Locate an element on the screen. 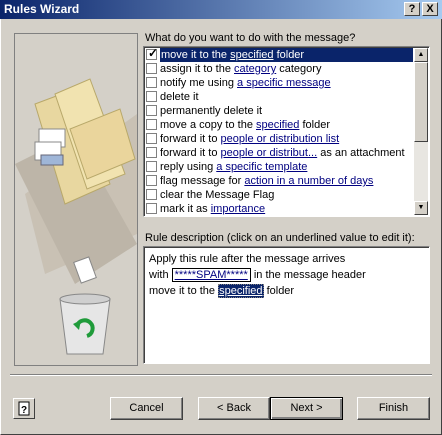 The width and height of the screenshot is (442, 435). action-link: importance is located at coordinates (238, 209).